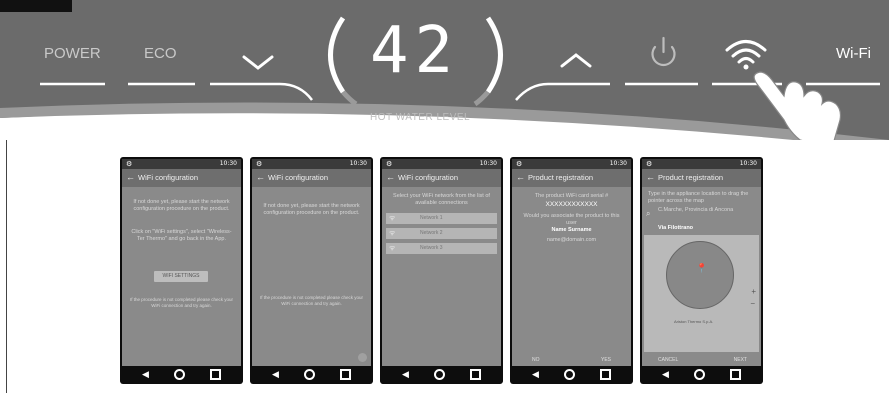  Describe the element at coordinates (431, 248) in the screenshot. I see `network-name: Network 3` at that location.